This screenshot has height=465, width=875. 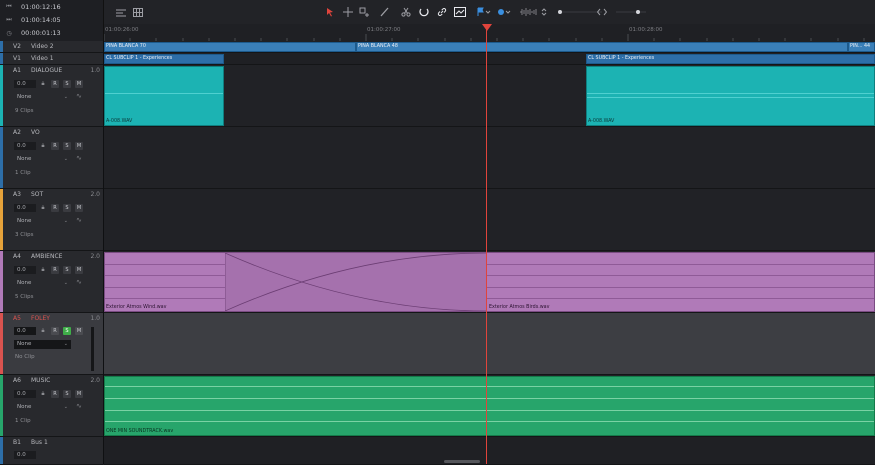 What do you see at coordinates (460, 12) in the screenshot?
I see `position-lock-icon` at bounding box center [460, 12].